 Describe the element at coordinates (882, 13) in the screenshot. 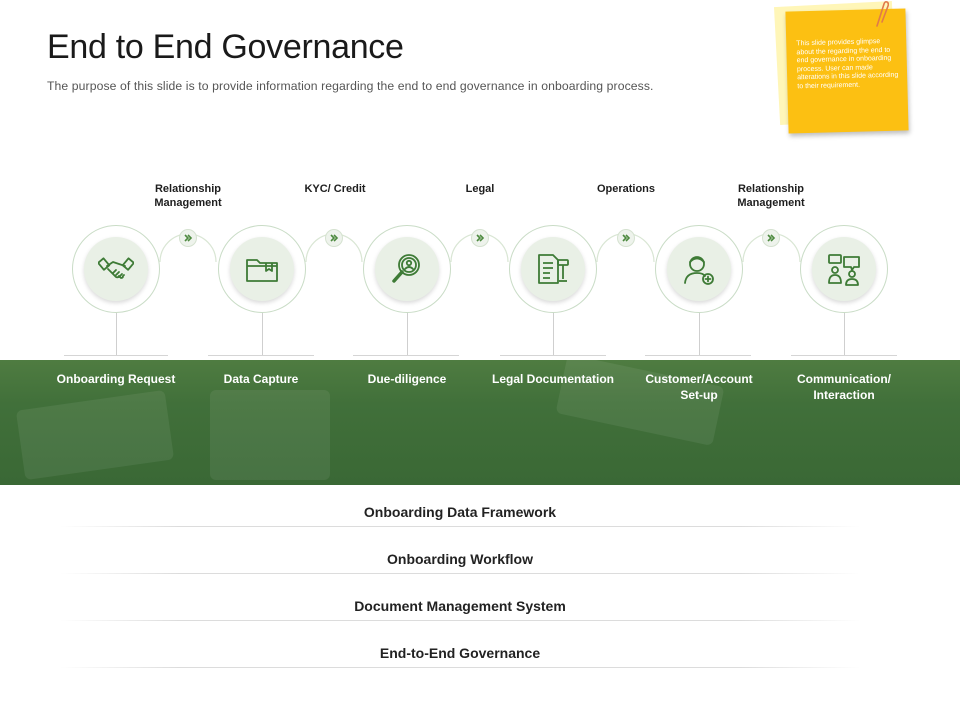

I see `paperclip-icon` at that location.